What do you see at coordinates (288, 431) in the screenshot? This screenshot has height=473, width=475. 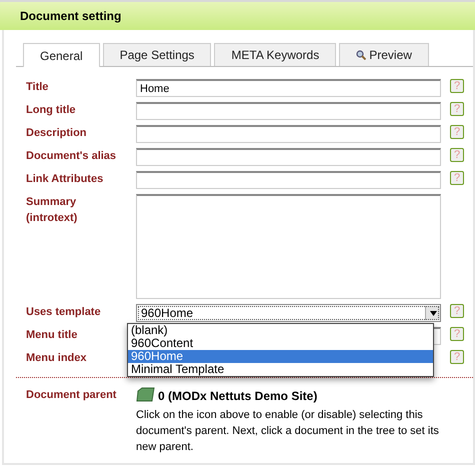 I see `parent-note: Click on the icon above to enable (or disable) selecting this document's parent. Next, click a document in the tree to set its new parent.` at bounding box center [288, 431].